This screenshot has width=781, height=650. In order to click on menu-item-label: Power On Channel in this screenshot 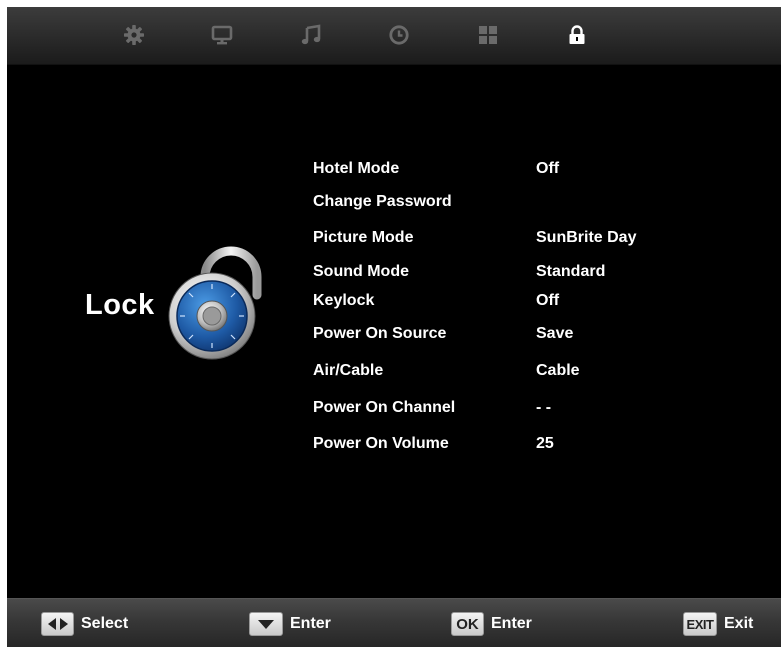, I will do `click(384, 407)`.